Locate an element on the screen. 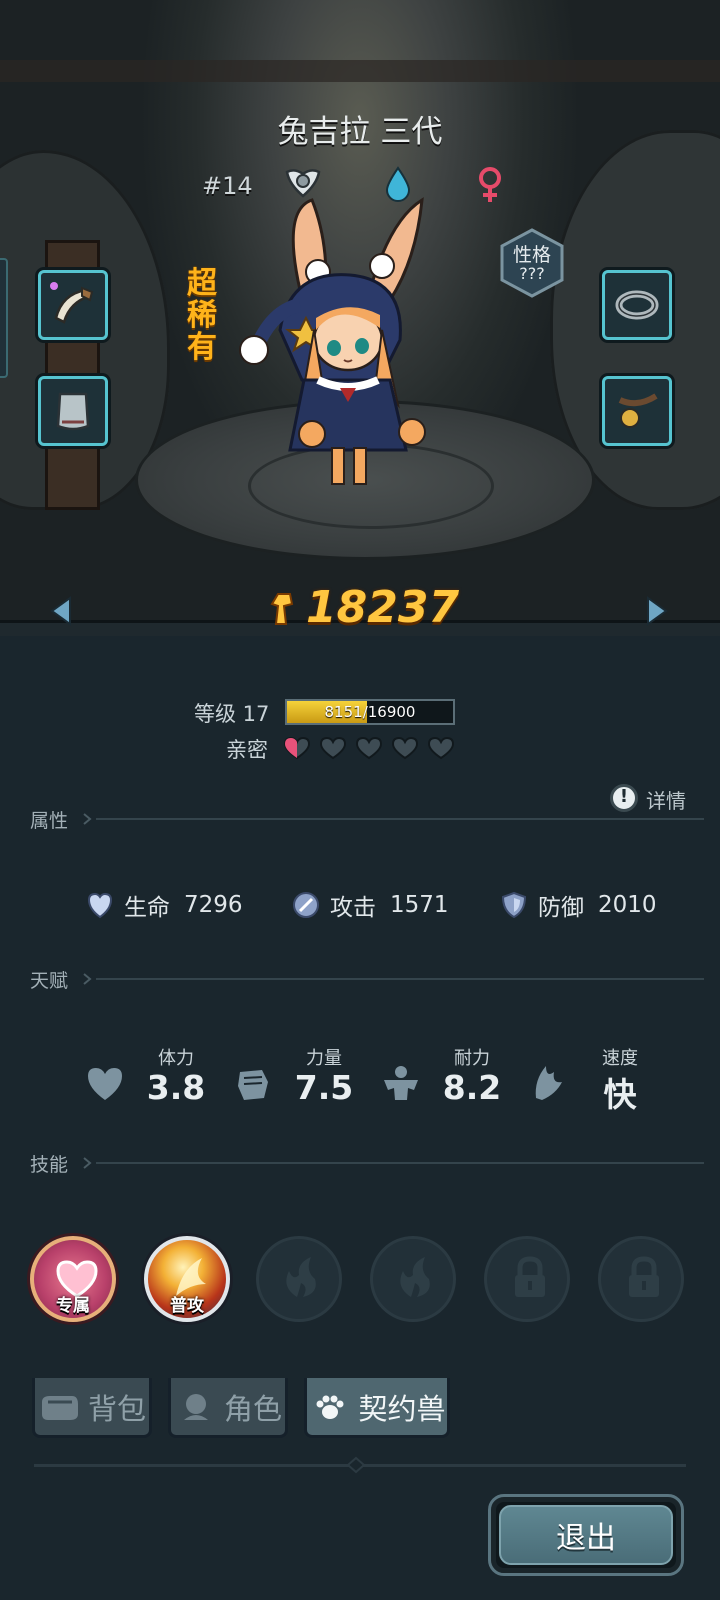  equip-slot-collar is located at coordinates (637, 411).